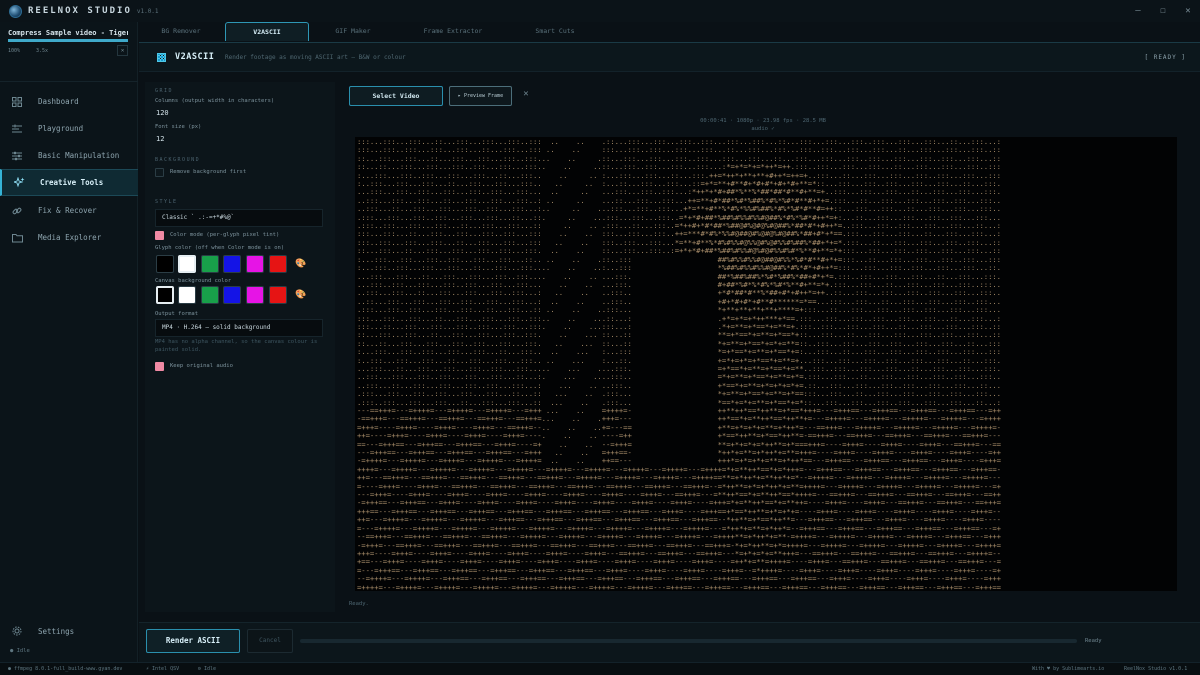  I want to click on remove-bg-checkbox, so click(159, 172).